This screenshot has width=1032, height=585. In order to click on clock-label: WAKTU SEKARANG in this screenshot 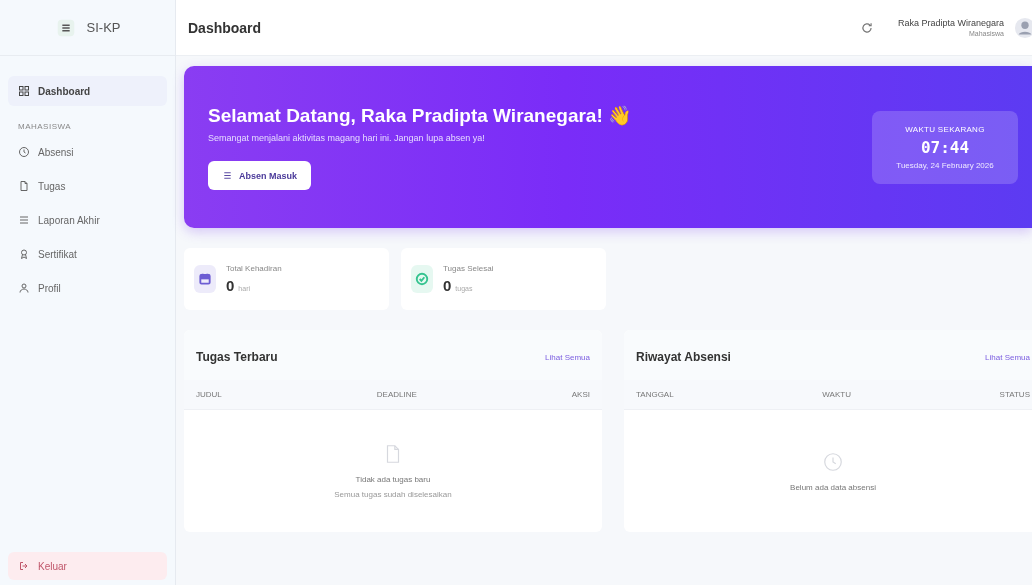, I will do `click(945, 129)`.